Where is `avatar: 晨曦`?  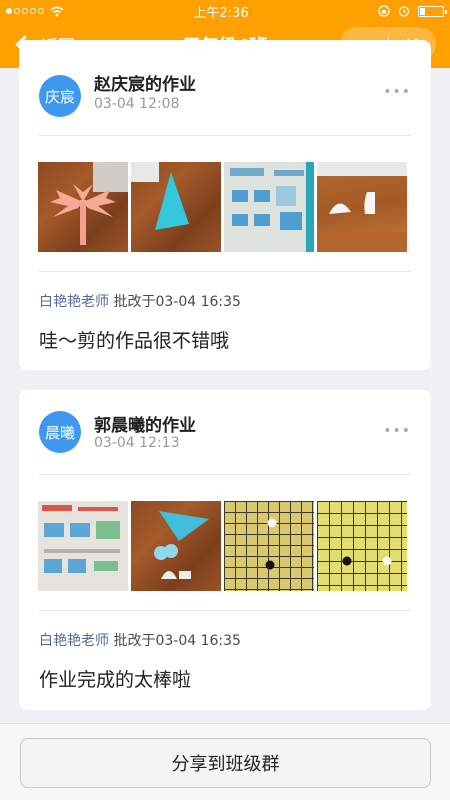 avatar: 晨曦 is located at coordinates (60, 432).